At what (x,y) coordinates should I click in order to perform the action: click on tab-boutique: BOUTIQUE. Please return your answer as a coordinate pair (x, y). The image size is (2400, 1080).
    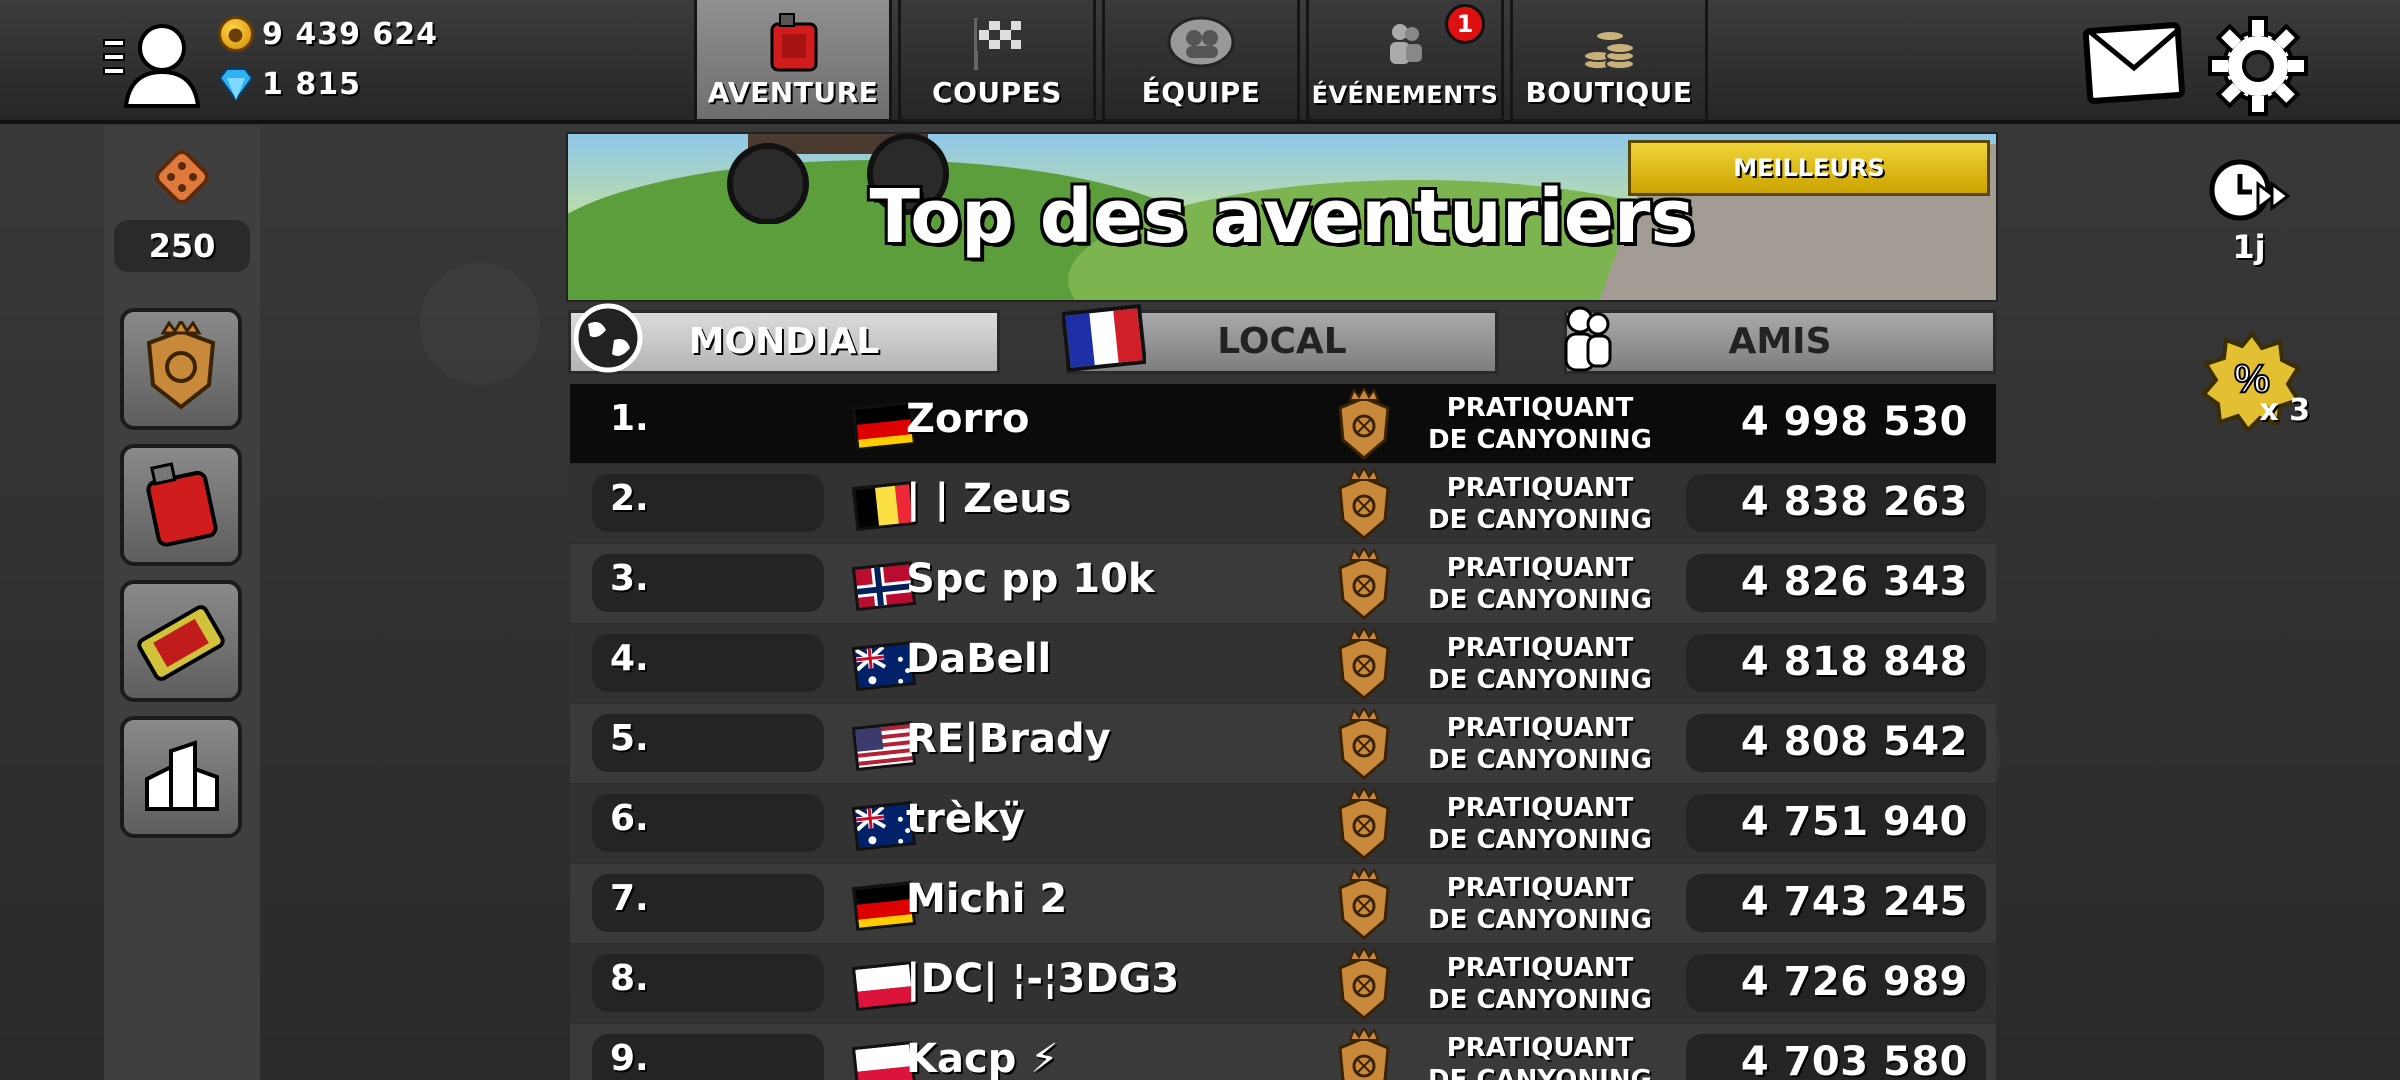
    Looking at the image, I should click on (1609, 61).